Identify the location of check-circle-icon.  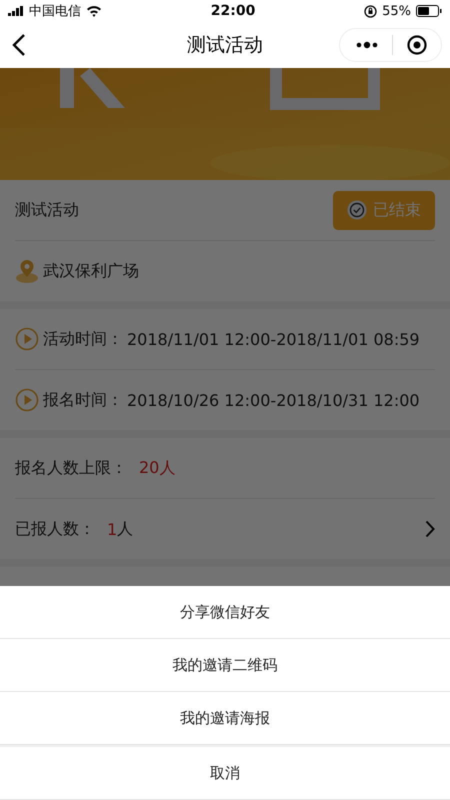
(357, 210).